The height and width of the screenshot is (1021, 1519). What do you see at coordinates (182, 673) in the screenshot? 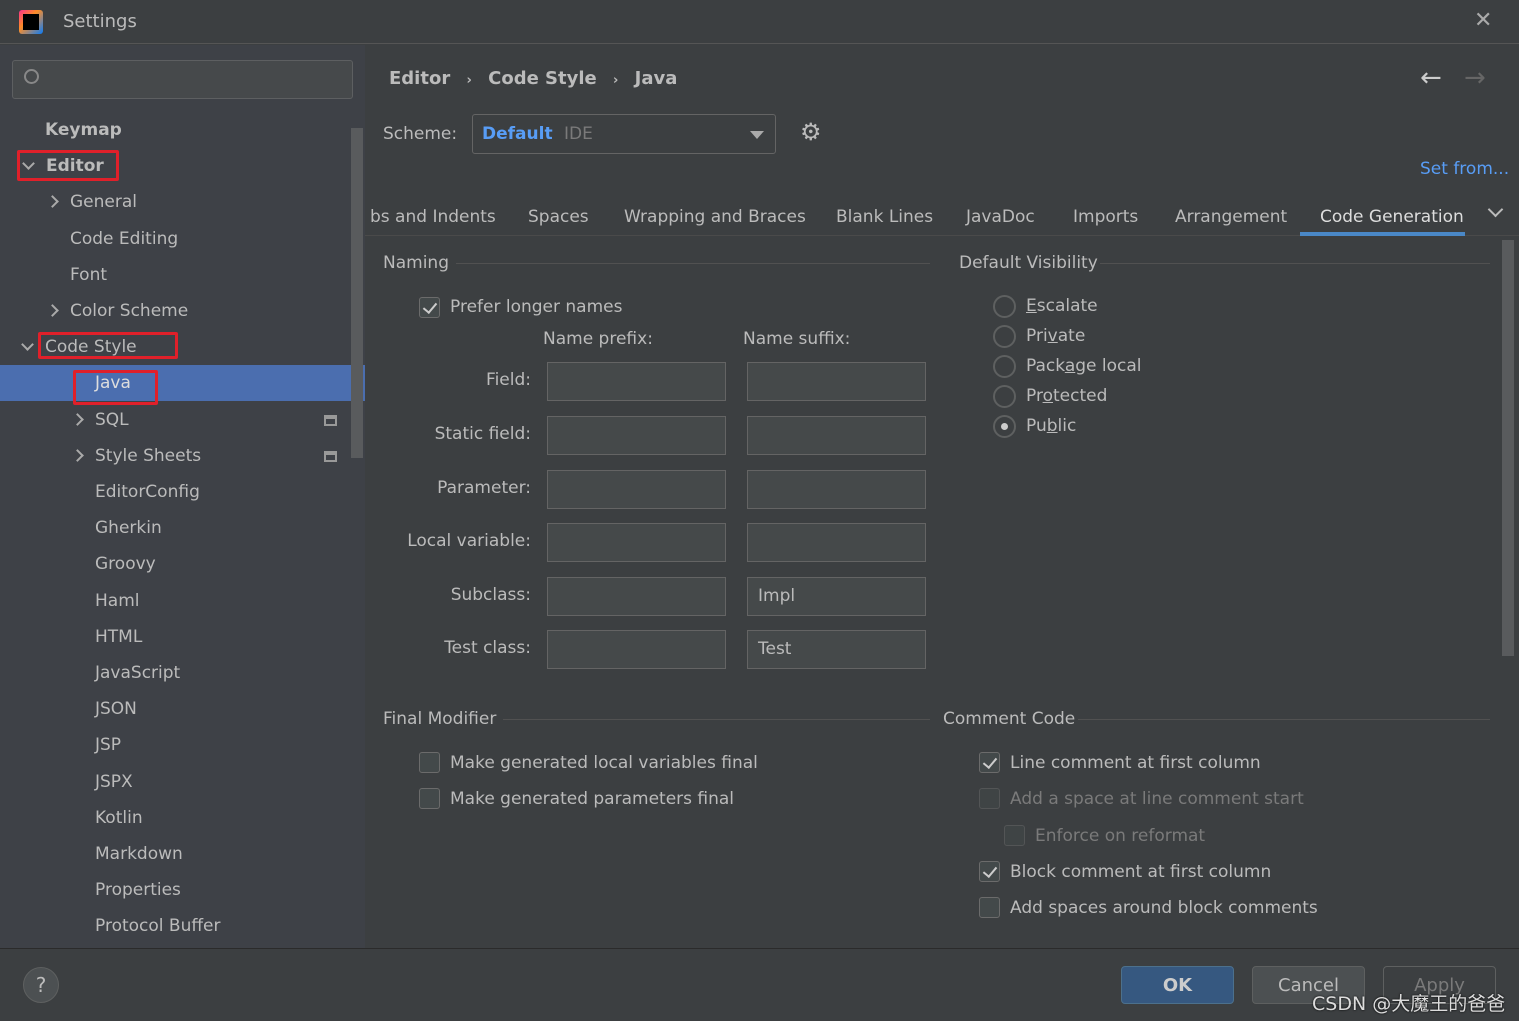
I see `sidebar-item-javascript: JavaScript` at bounding box center [182, 673].